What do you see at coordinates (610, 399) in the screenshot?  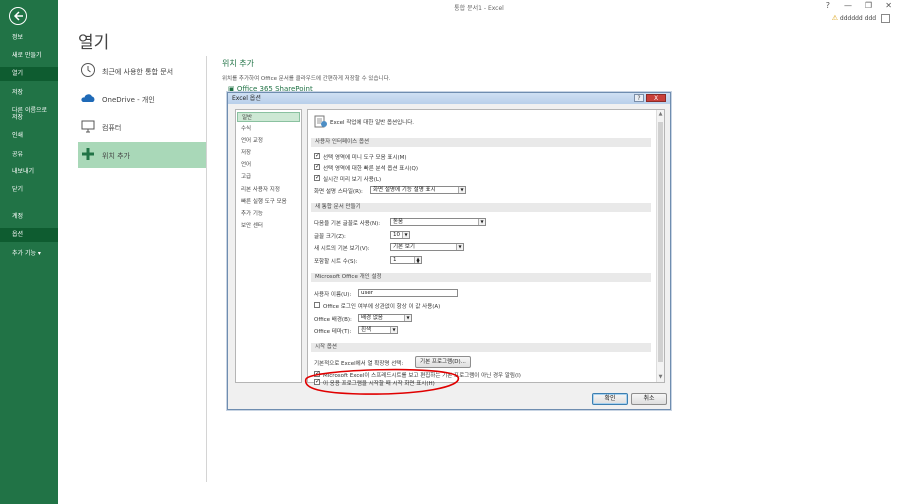 I see `ok-button: 확인` at bounding box center [610, 399].